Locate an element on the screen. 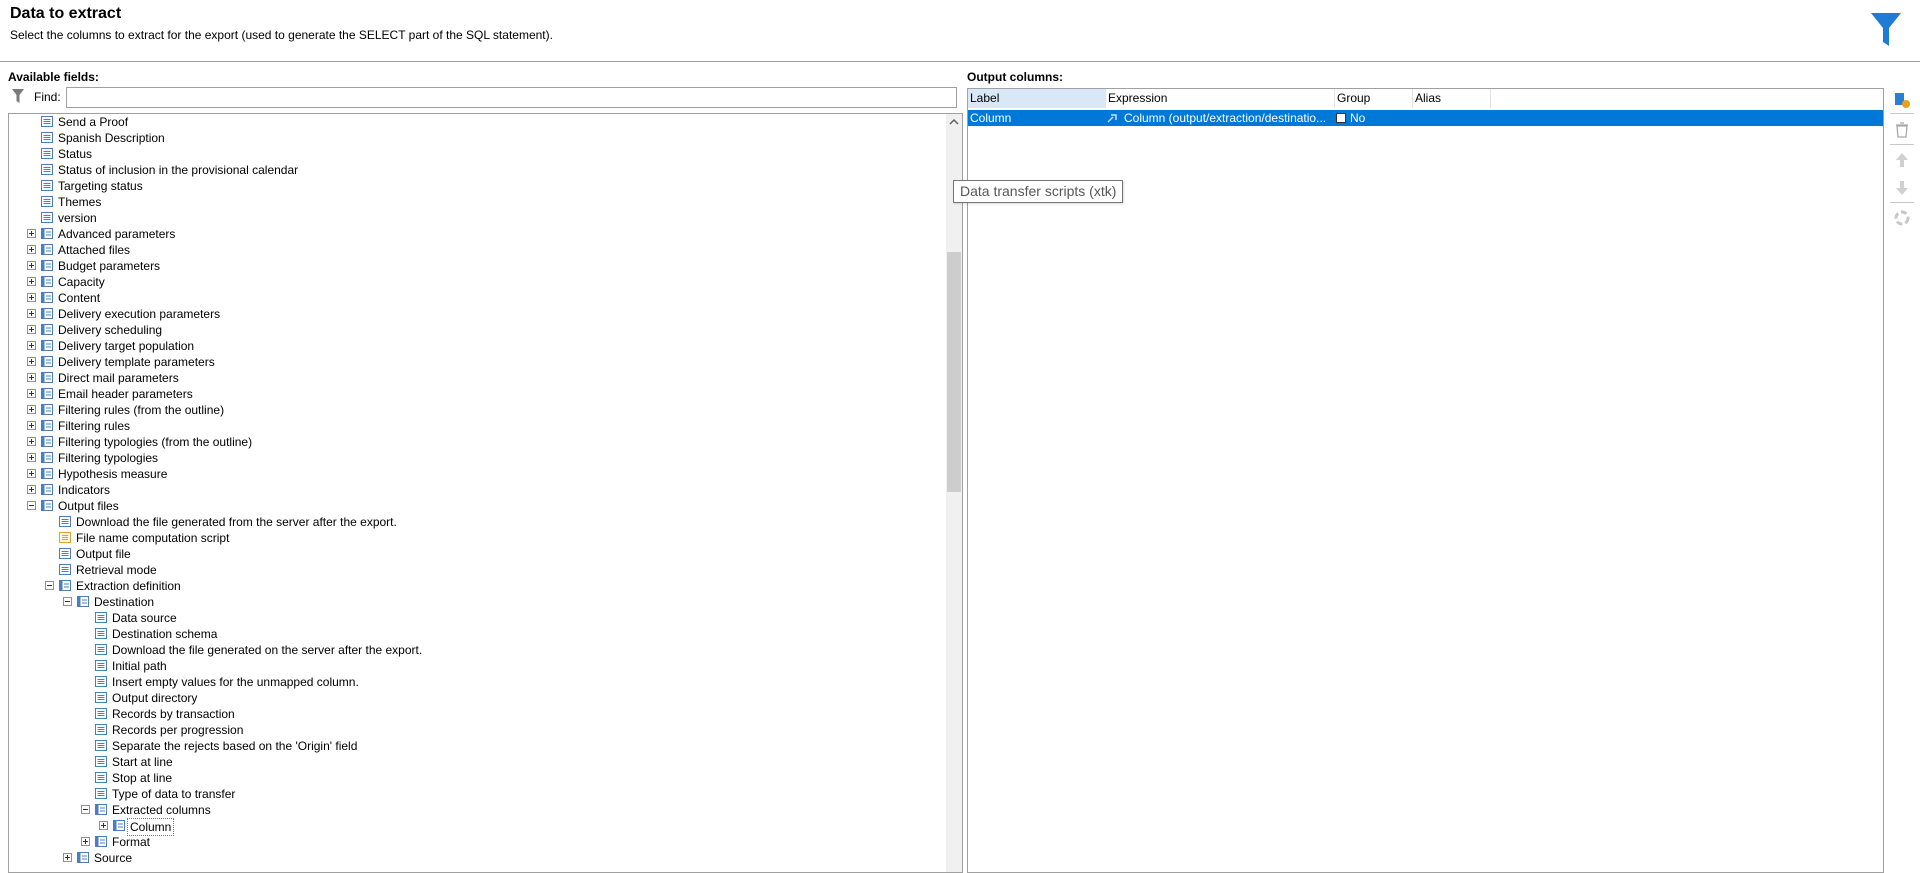  tree-item: Advanced parameters is located at coordinates (477, 234).